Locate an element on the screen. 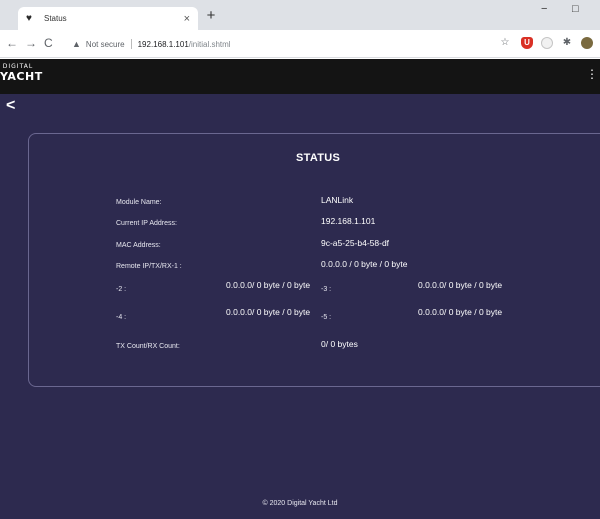 This screenshot has width=600, height=519. status-title: STATUS is located at coordinates (318, 158).